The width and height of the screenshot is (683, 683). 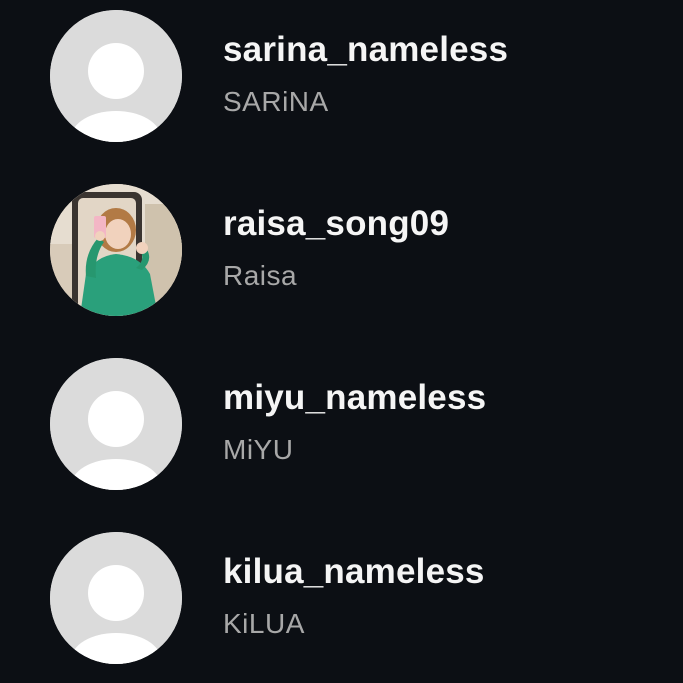 I want to click on full-name: MiYU, so click(x=258, y=449).